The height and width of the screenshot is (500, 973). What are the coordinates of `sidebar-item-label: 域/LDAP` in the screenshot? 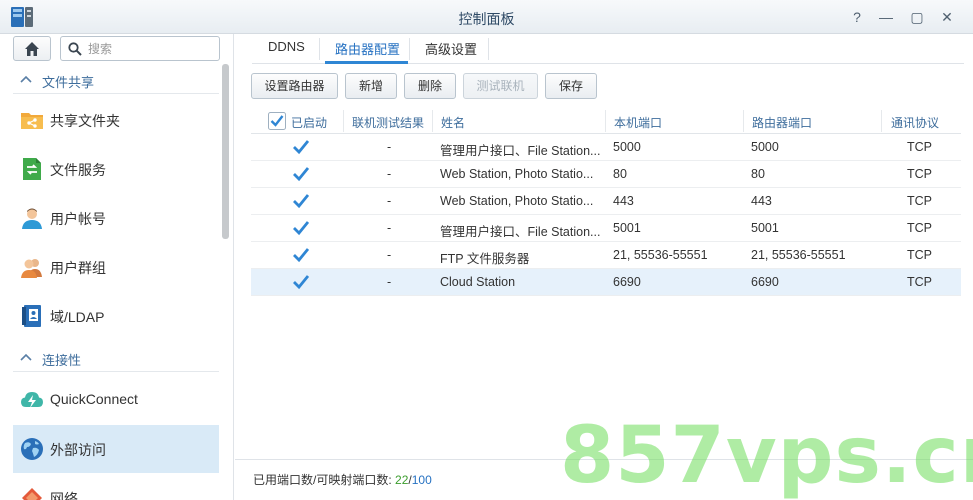 It's located at (77, 317).